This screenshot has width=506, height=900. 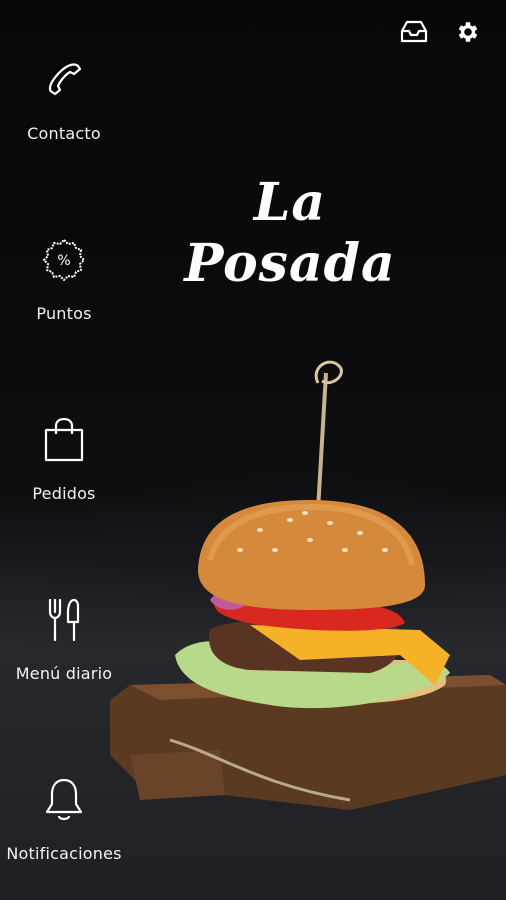 I want to click on sidebar-item-puntos: % Puntos, so click(x=64, y=277).